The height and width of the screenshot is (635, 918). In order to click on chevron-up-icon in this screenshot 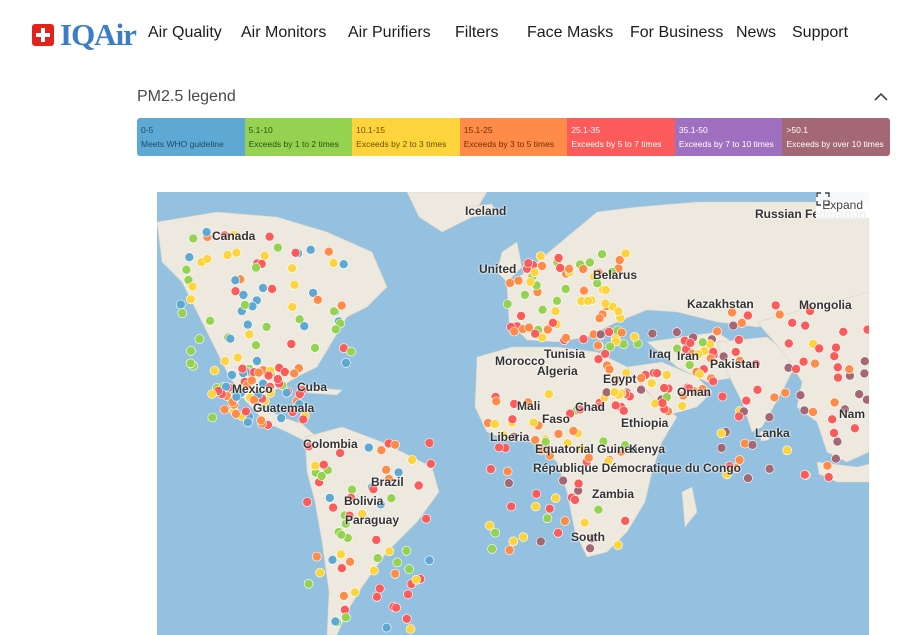, I will do `click(881, 97)`.